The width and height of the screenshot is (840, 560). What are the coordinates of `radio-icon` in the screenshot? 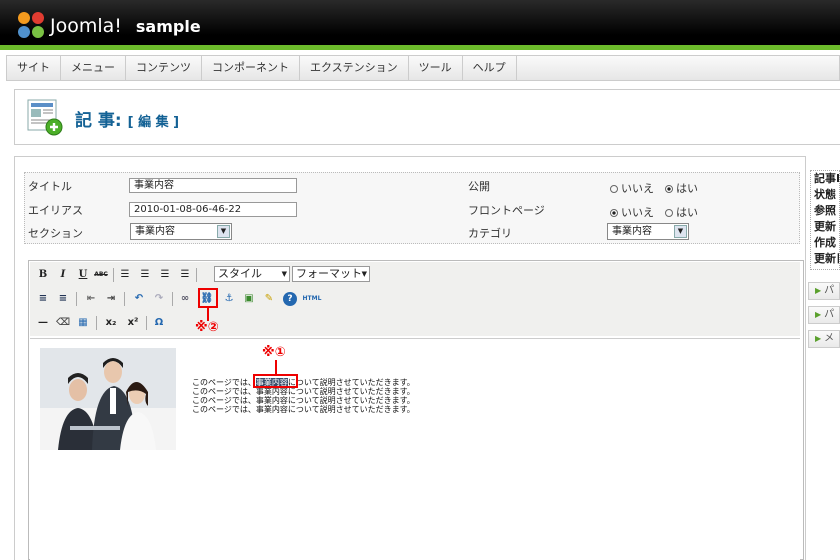 It's located at (669, 213).